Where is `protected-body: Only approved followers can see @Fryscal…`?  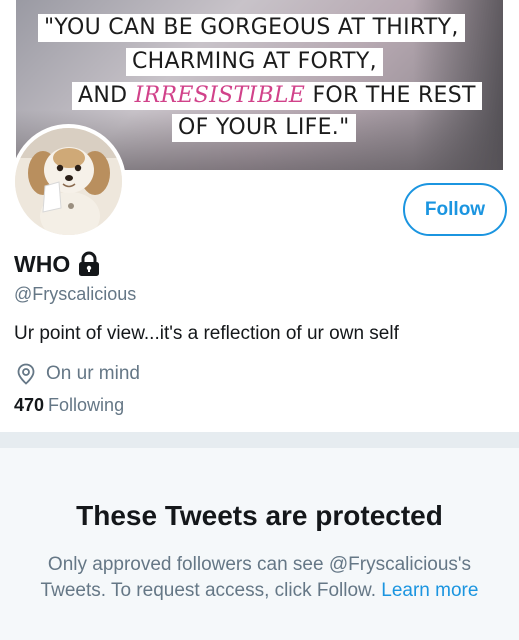
protected-body: Only approved followers can see @Fryscal… is located at coordinates (259, 578).